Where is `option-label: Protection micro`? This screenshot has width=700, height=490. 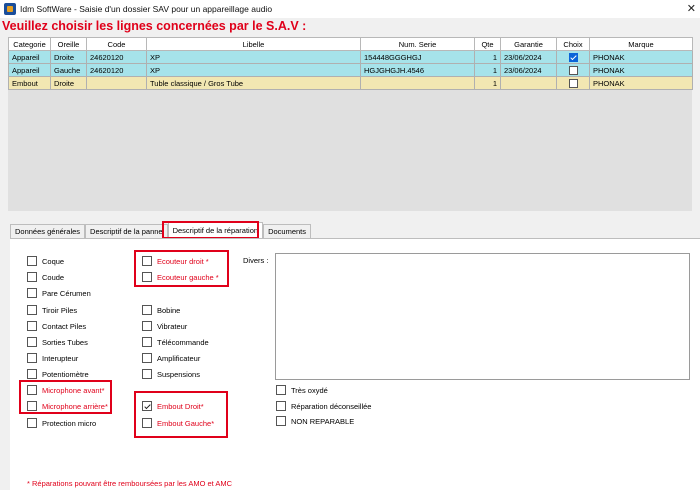
option-label: Protection micro is located at coordinates (69, 423).